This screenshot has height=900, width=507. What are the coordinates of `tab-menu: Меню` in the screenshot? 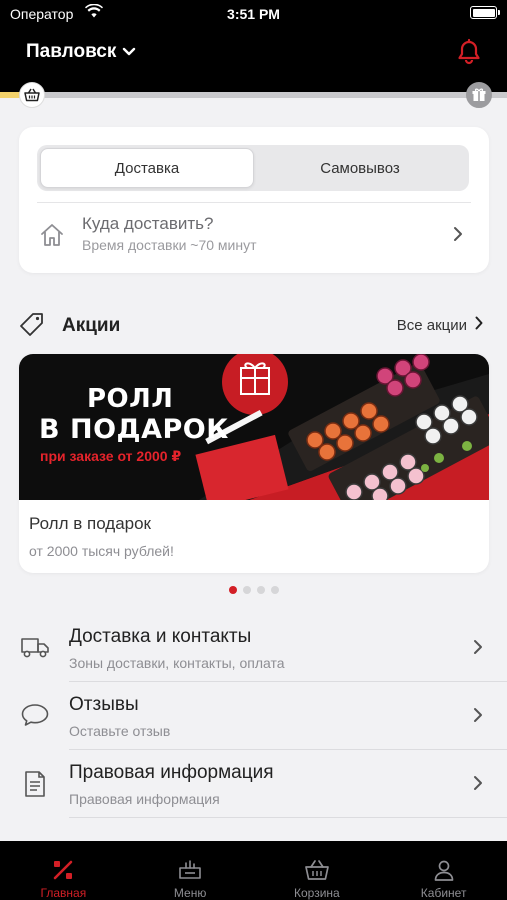 It's located at (190, 870).